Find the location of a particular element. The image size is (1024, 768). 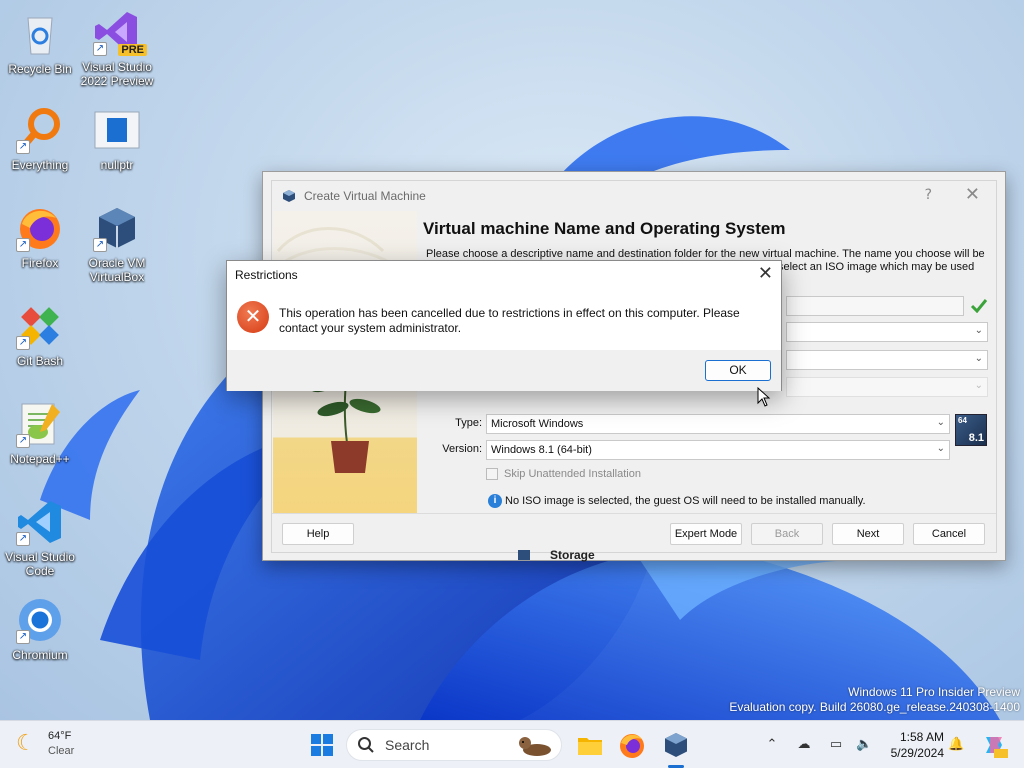

wizard-description-line2: select an ISO image which may be used is located at coordinates (876, 267).